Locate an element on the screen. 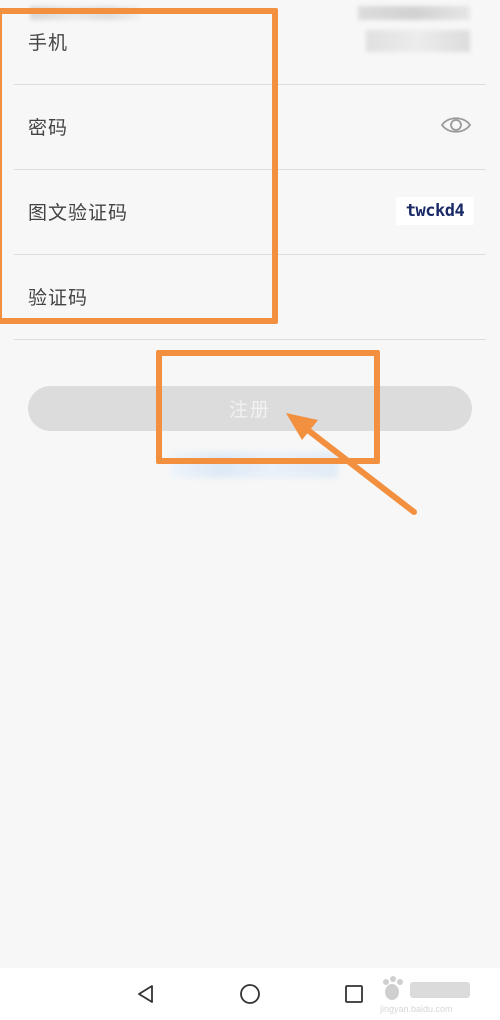 The height and width of the screenshot is (1020, 500). watermark-text: jingyan.baidu.com is located at coordinates (416, 1009).